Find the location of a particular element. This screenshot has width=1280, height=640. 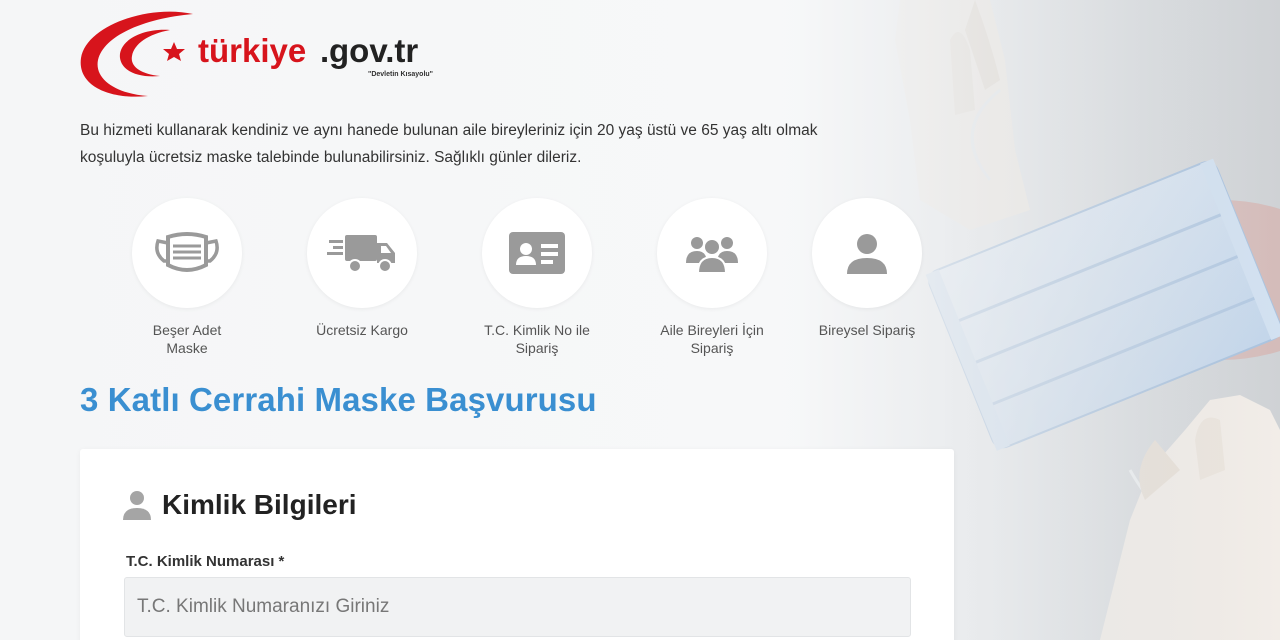

feature-item-mask: Beşer Adet Maske is located at coordinates (187, 277).